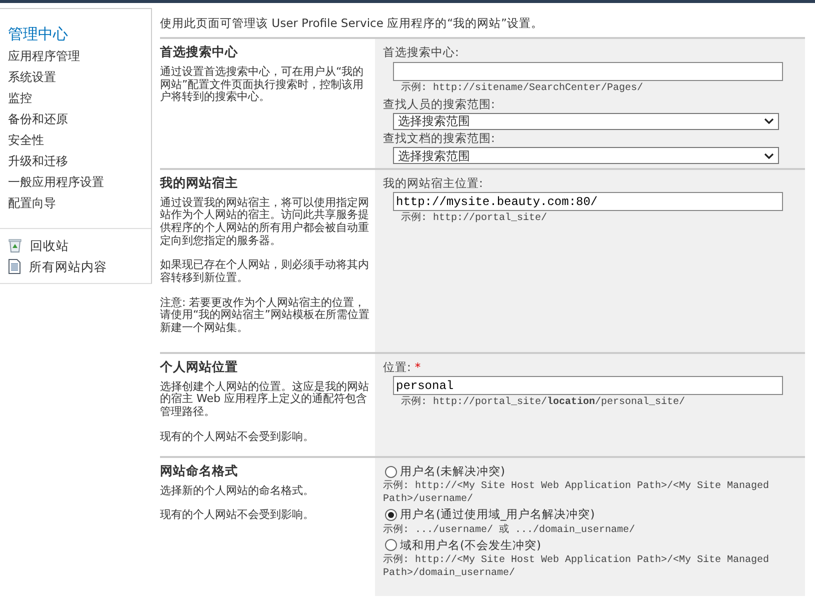 The image size is (815, 598). What do you see at coordinates (75, 98) in the screenshot?
I see `nav-link: 监控` at bounding box center [75, 98].